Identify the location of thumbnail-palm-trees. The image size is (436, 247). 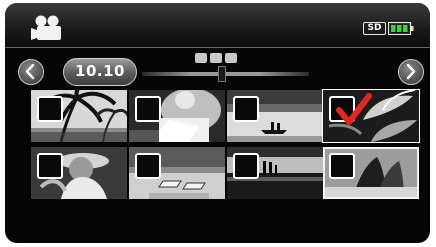
(79, 116).